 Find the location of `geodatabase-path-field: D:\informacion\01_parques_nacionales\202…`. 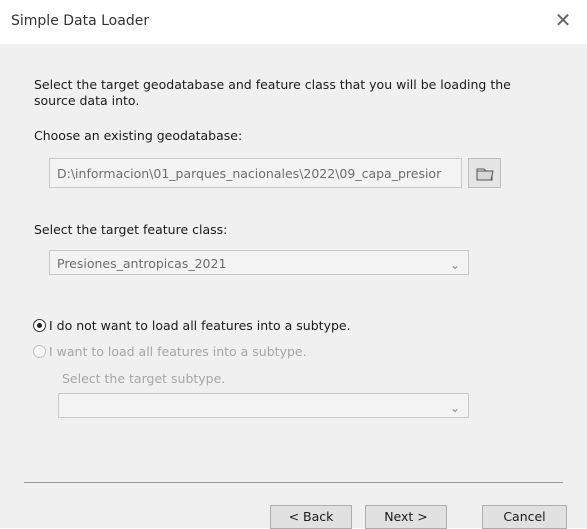

geodatabase-path-field: D:\informacion\01_parques_nacionales\202… is located at coordinates (255, 173).